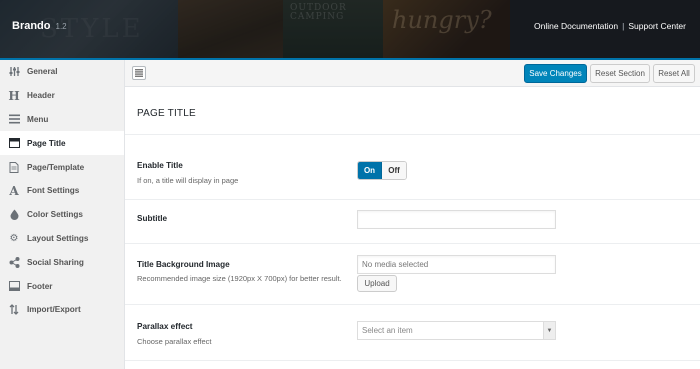 The height and width of the screenshot is (369, 700). Describe the element at coordinates (14, 310) in the screenshot. I see `import-export-icon` at that location.